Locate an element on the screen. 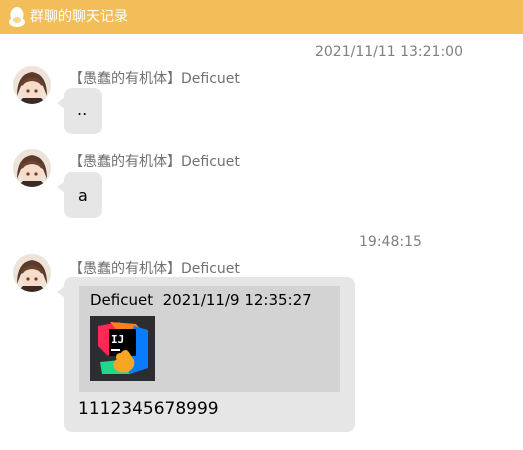  message-text: .. is located at coordinates (82, 109).